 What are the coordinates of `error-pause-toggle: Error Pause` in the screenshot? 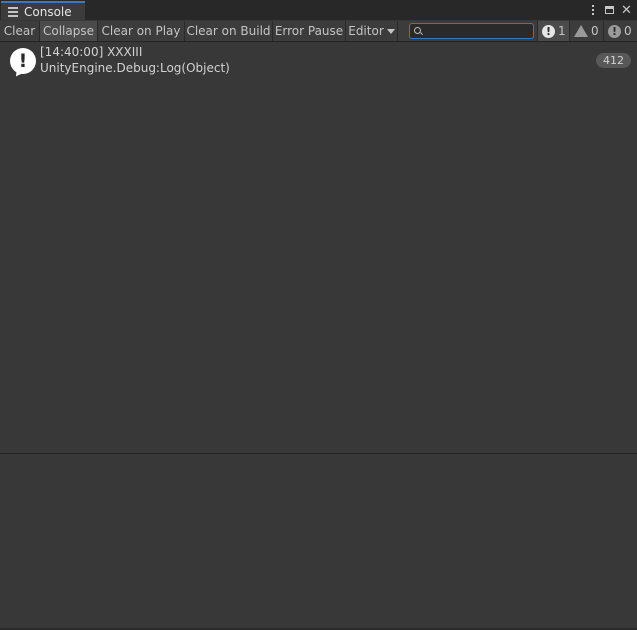 It's located at (309, 31).